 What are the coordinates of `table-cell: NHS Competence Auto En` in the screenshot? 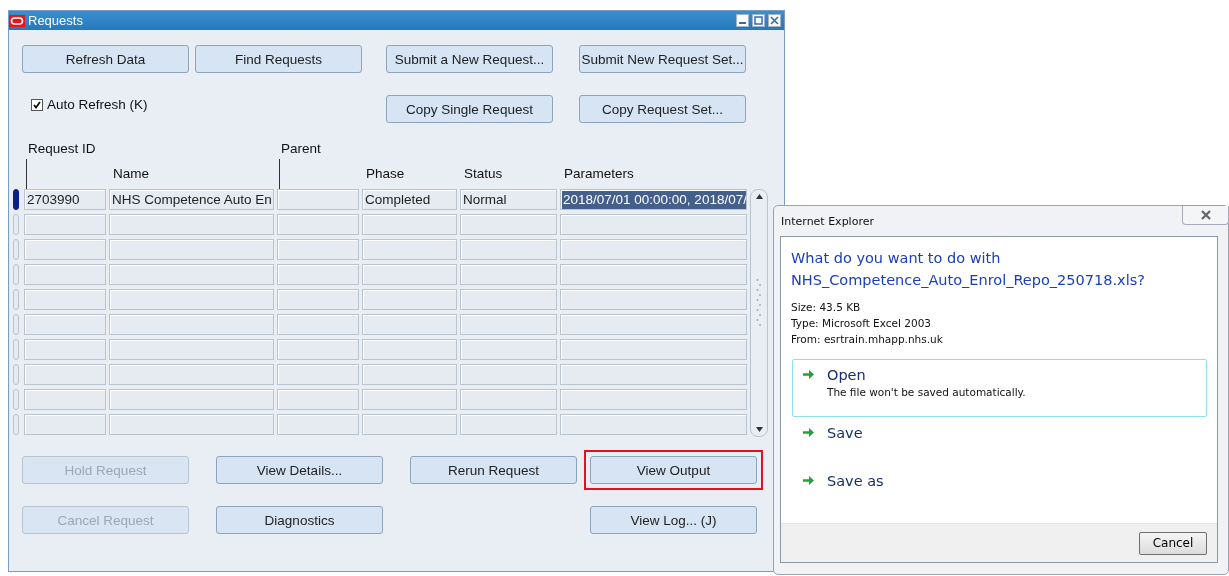 It's located at (191, 199).